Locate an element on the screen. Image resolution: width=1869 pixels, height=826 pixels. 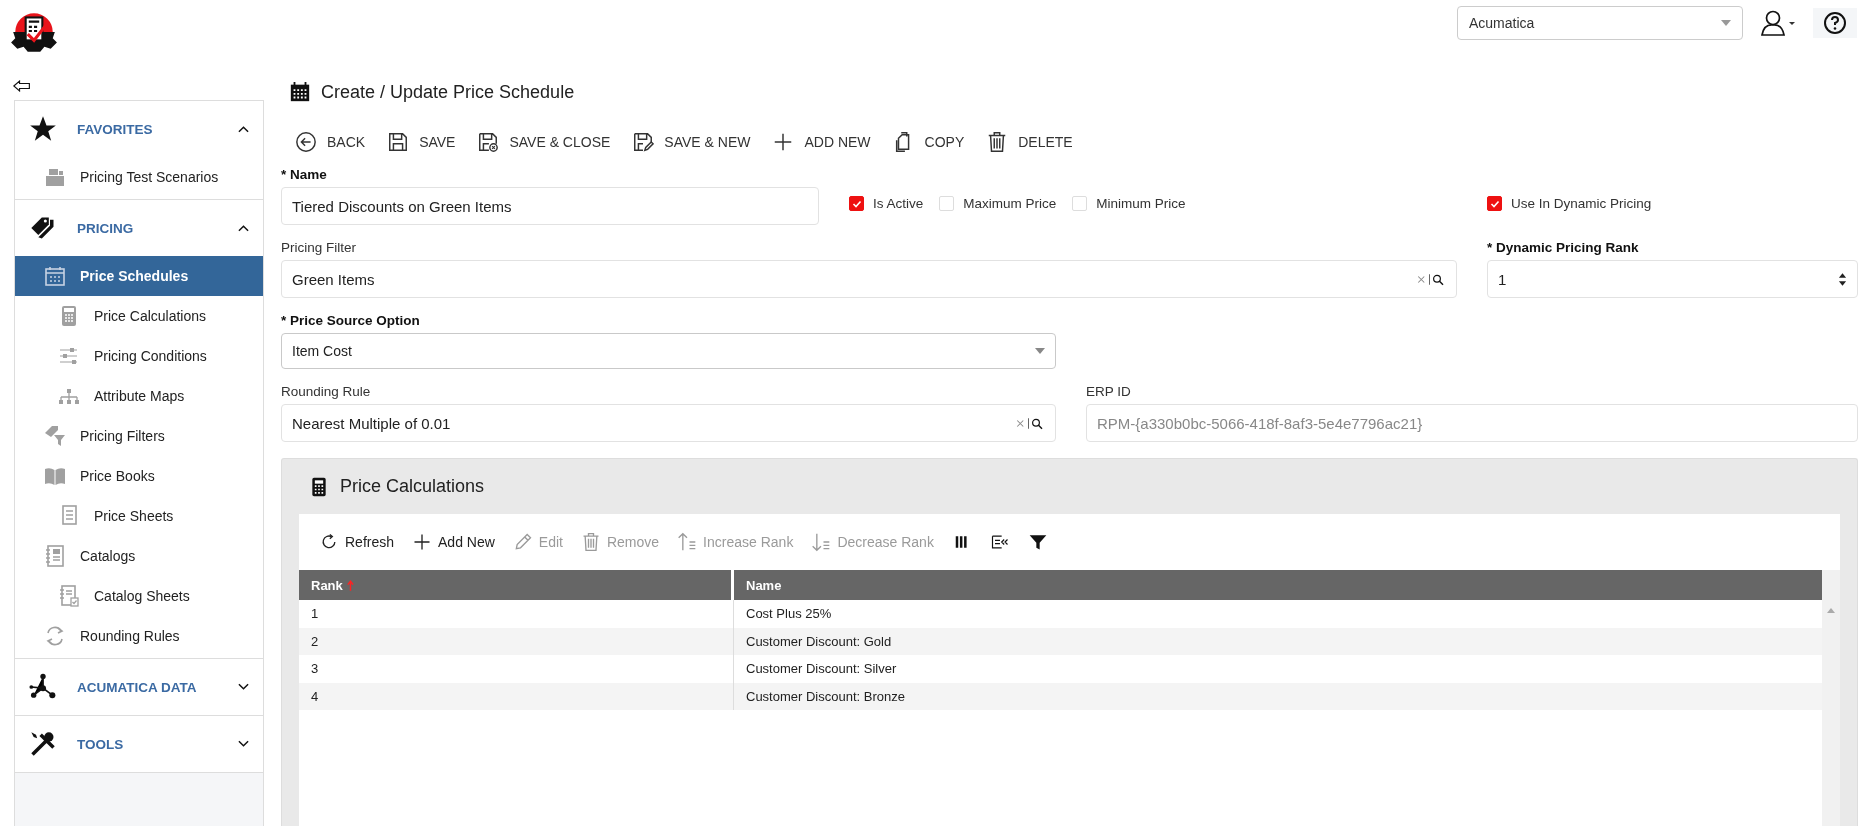
sort-down-icon is located at coordinates (821, 542).